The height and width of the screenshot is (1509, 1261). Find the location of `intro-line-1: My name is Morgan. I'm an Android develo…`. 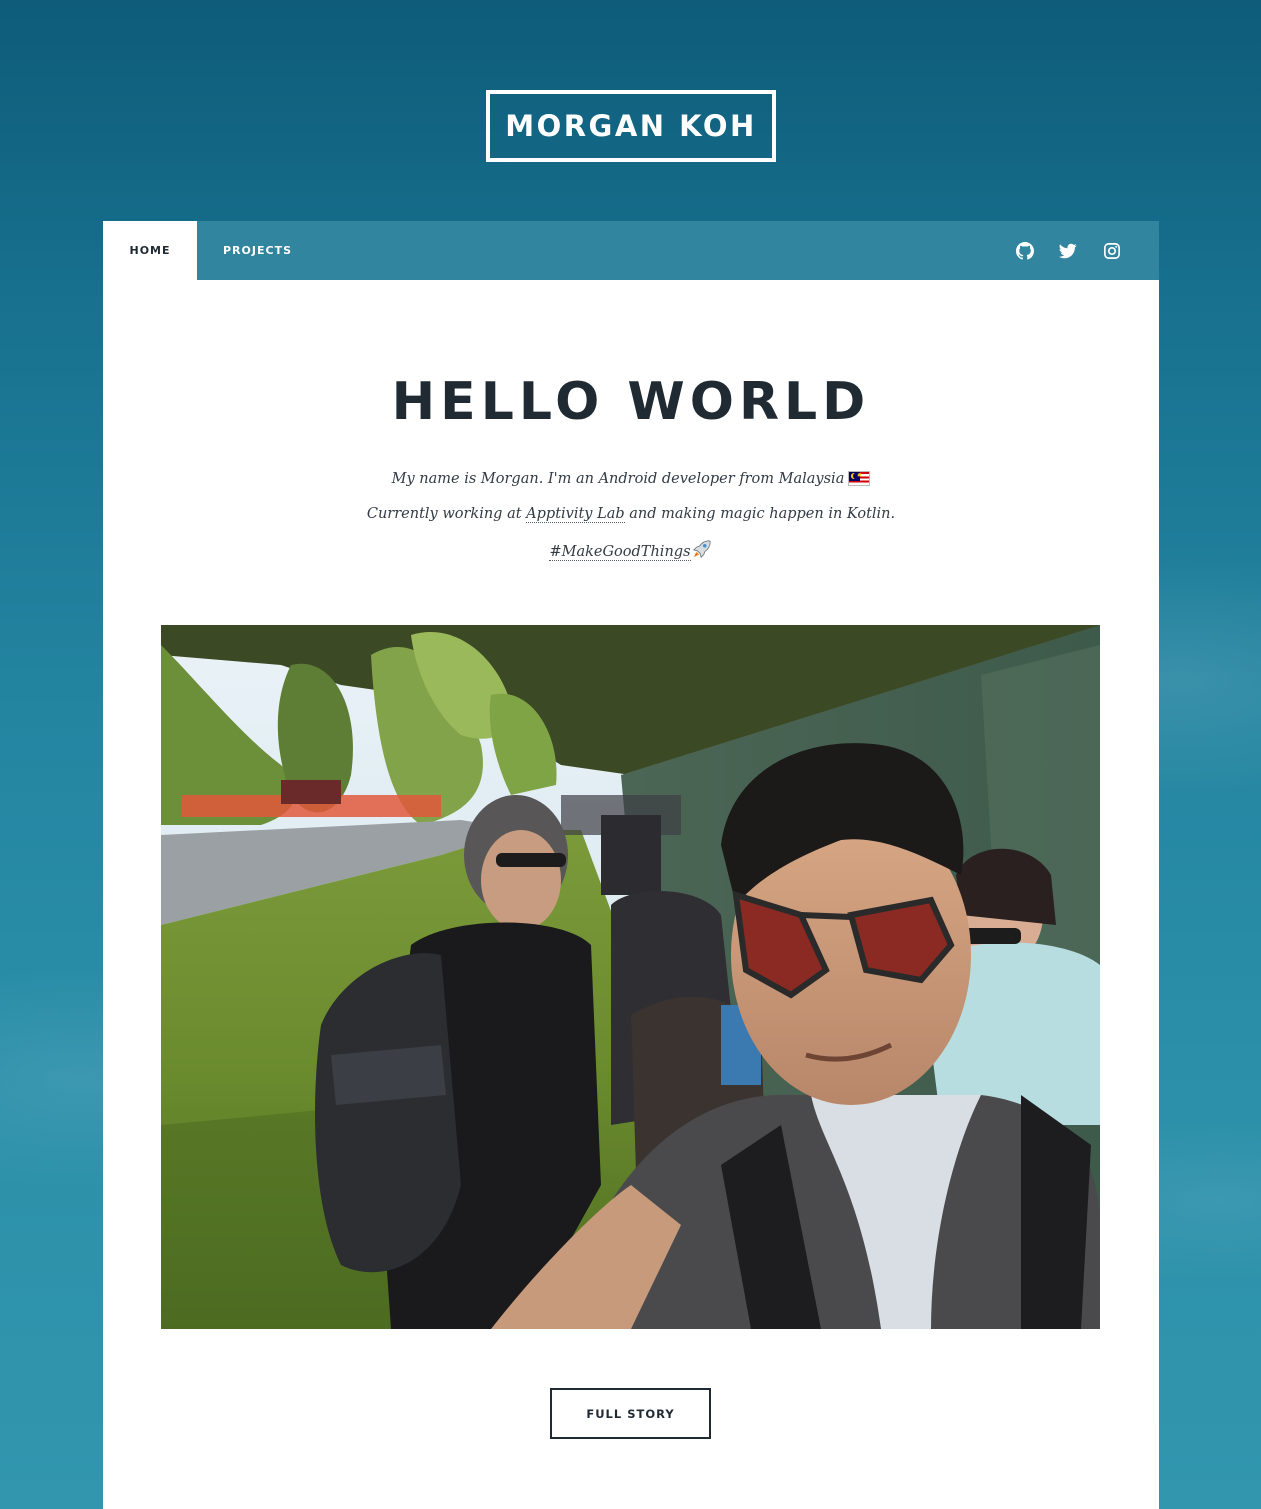

intro-line-1: My name is Morgan. I'm an Android develo… is located at coordinates (631, 479).